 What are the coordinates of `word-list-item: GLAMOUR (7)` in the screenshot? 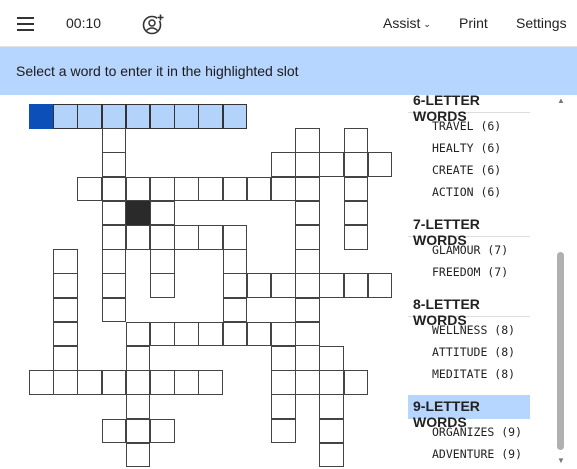 It's located at (470, 250).